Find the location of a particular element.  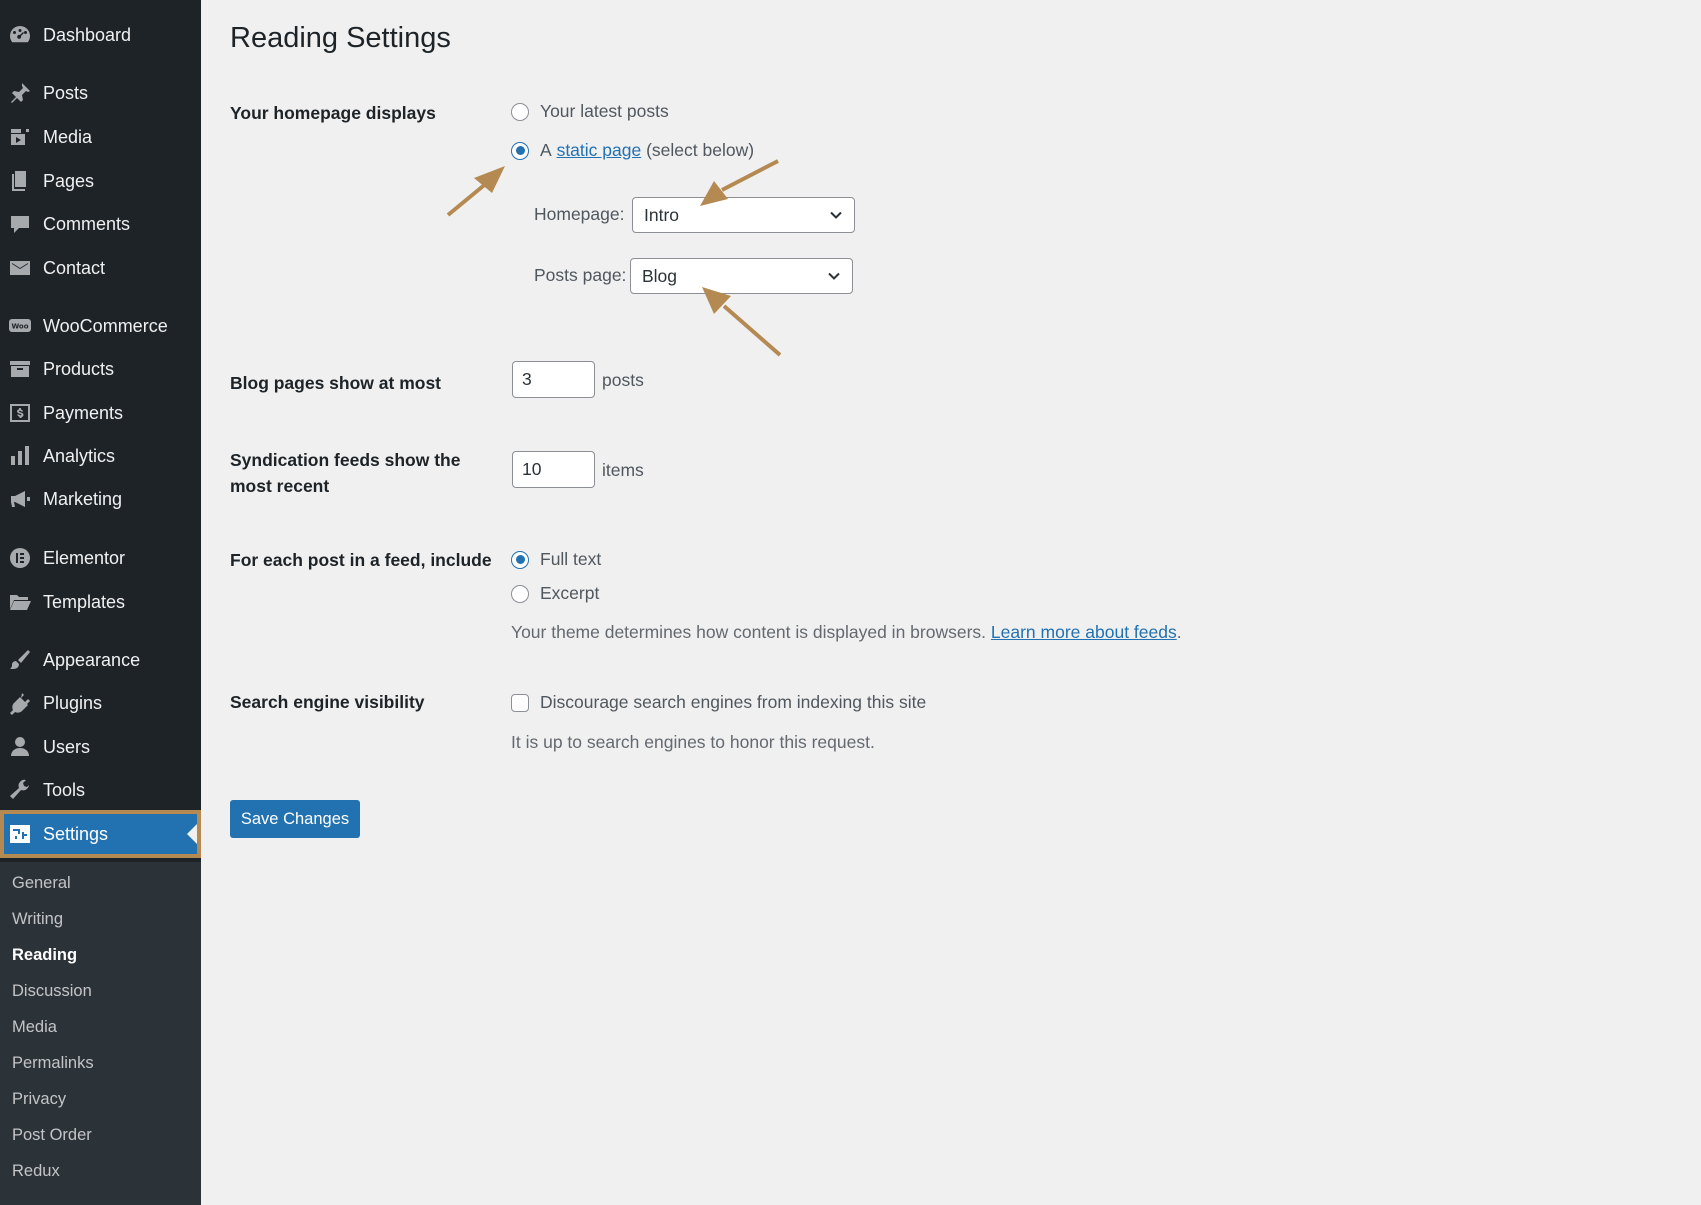

homepage-select-value: Intro is located at coordinates (662, 214).